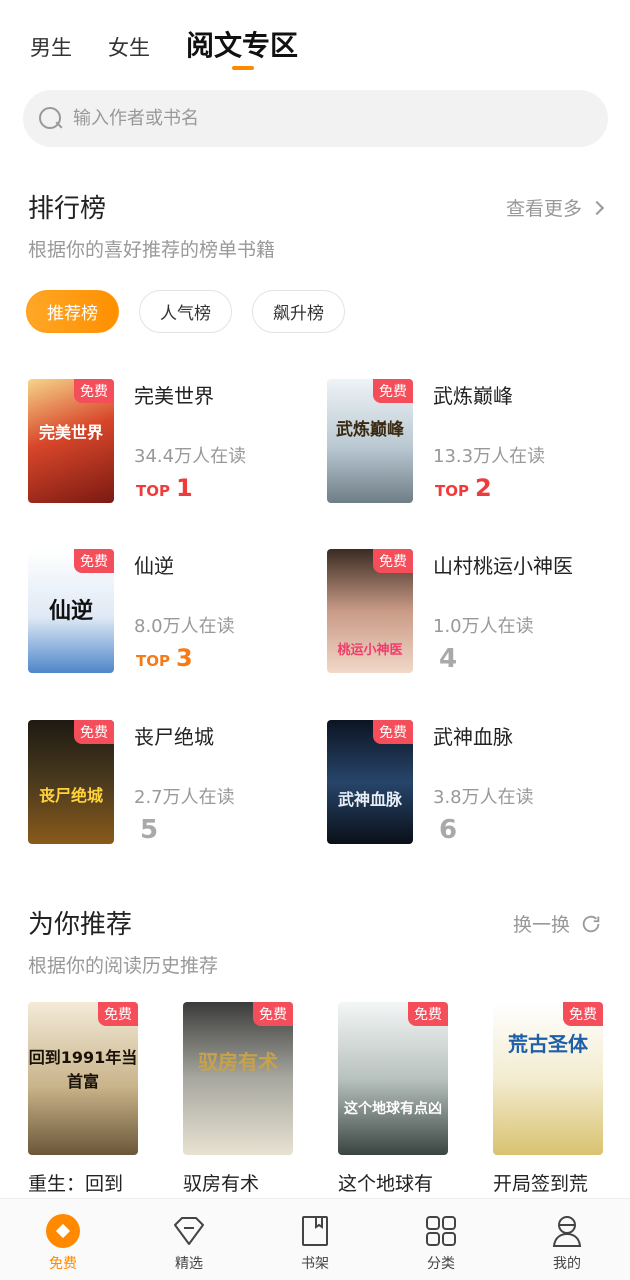 Image resolution: width=630 pixels, height=1280 pixels. Describe the element at coordinates (189, 1264) in the screenshot. I see `nav-label: 精选` at that location.